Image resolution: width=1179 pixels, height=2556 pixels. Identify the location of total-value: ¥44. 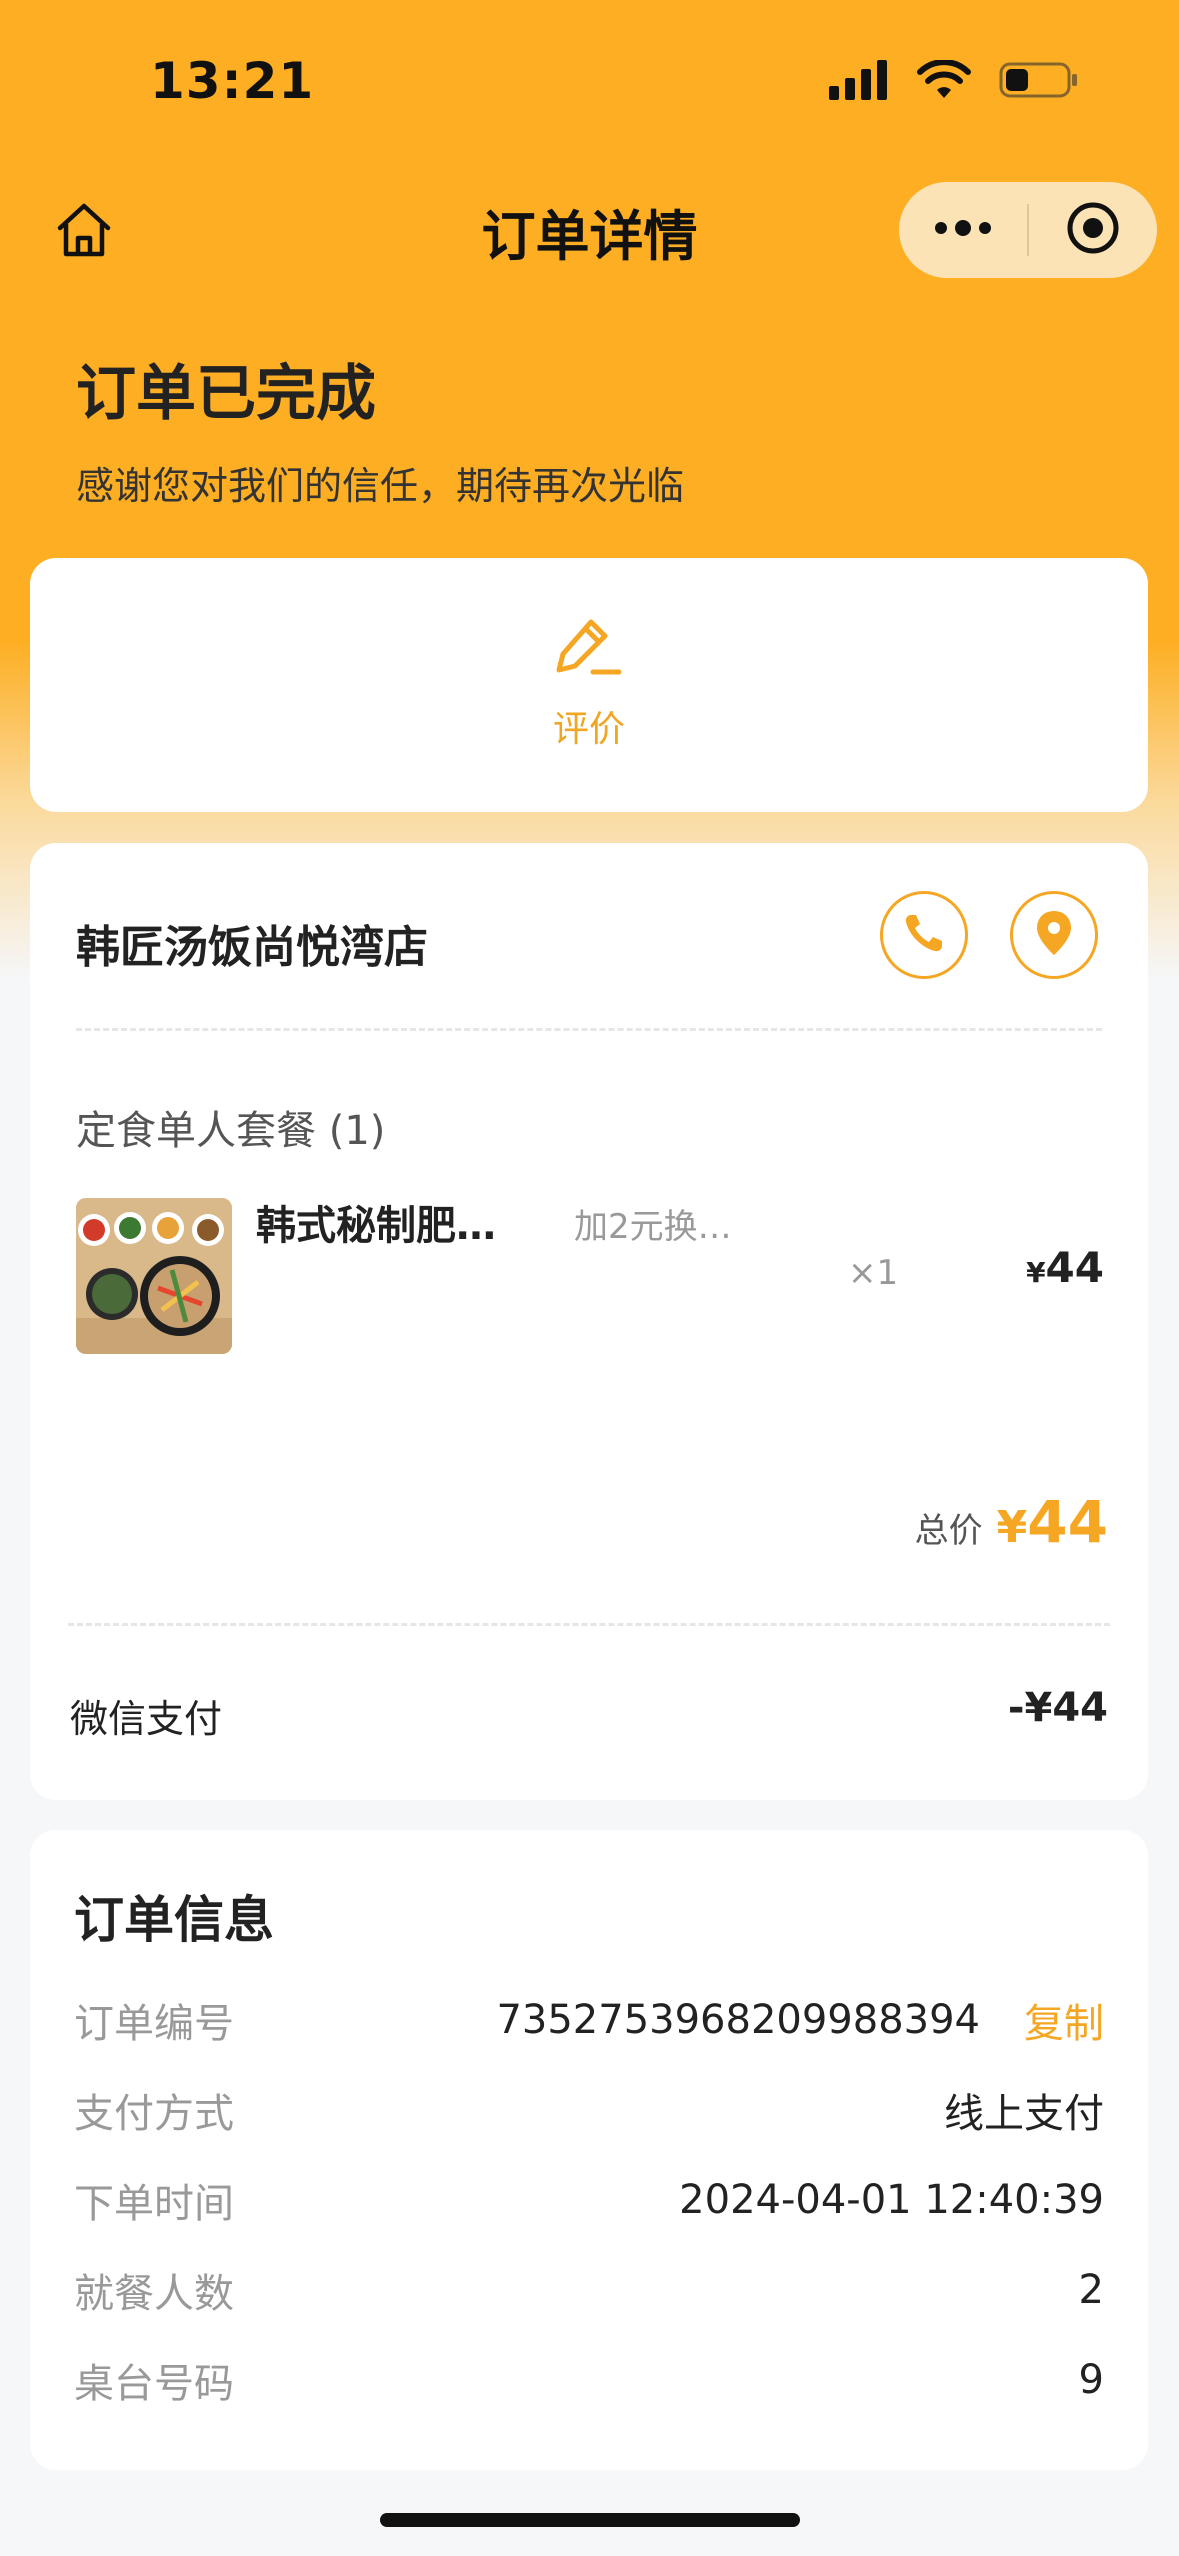
(1052, 1522).